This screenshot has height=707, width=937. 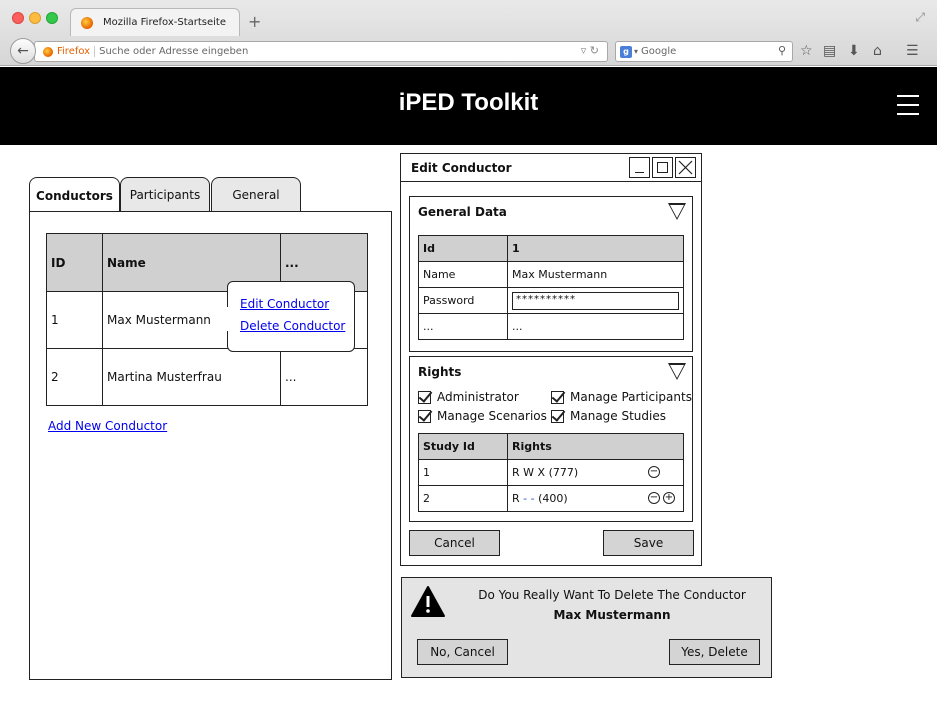 What do you see at coordinates (173, 51) in the screenshot?
I see `url-input: Suche oder Adresse eingeben` at bounding box center [173, 51].